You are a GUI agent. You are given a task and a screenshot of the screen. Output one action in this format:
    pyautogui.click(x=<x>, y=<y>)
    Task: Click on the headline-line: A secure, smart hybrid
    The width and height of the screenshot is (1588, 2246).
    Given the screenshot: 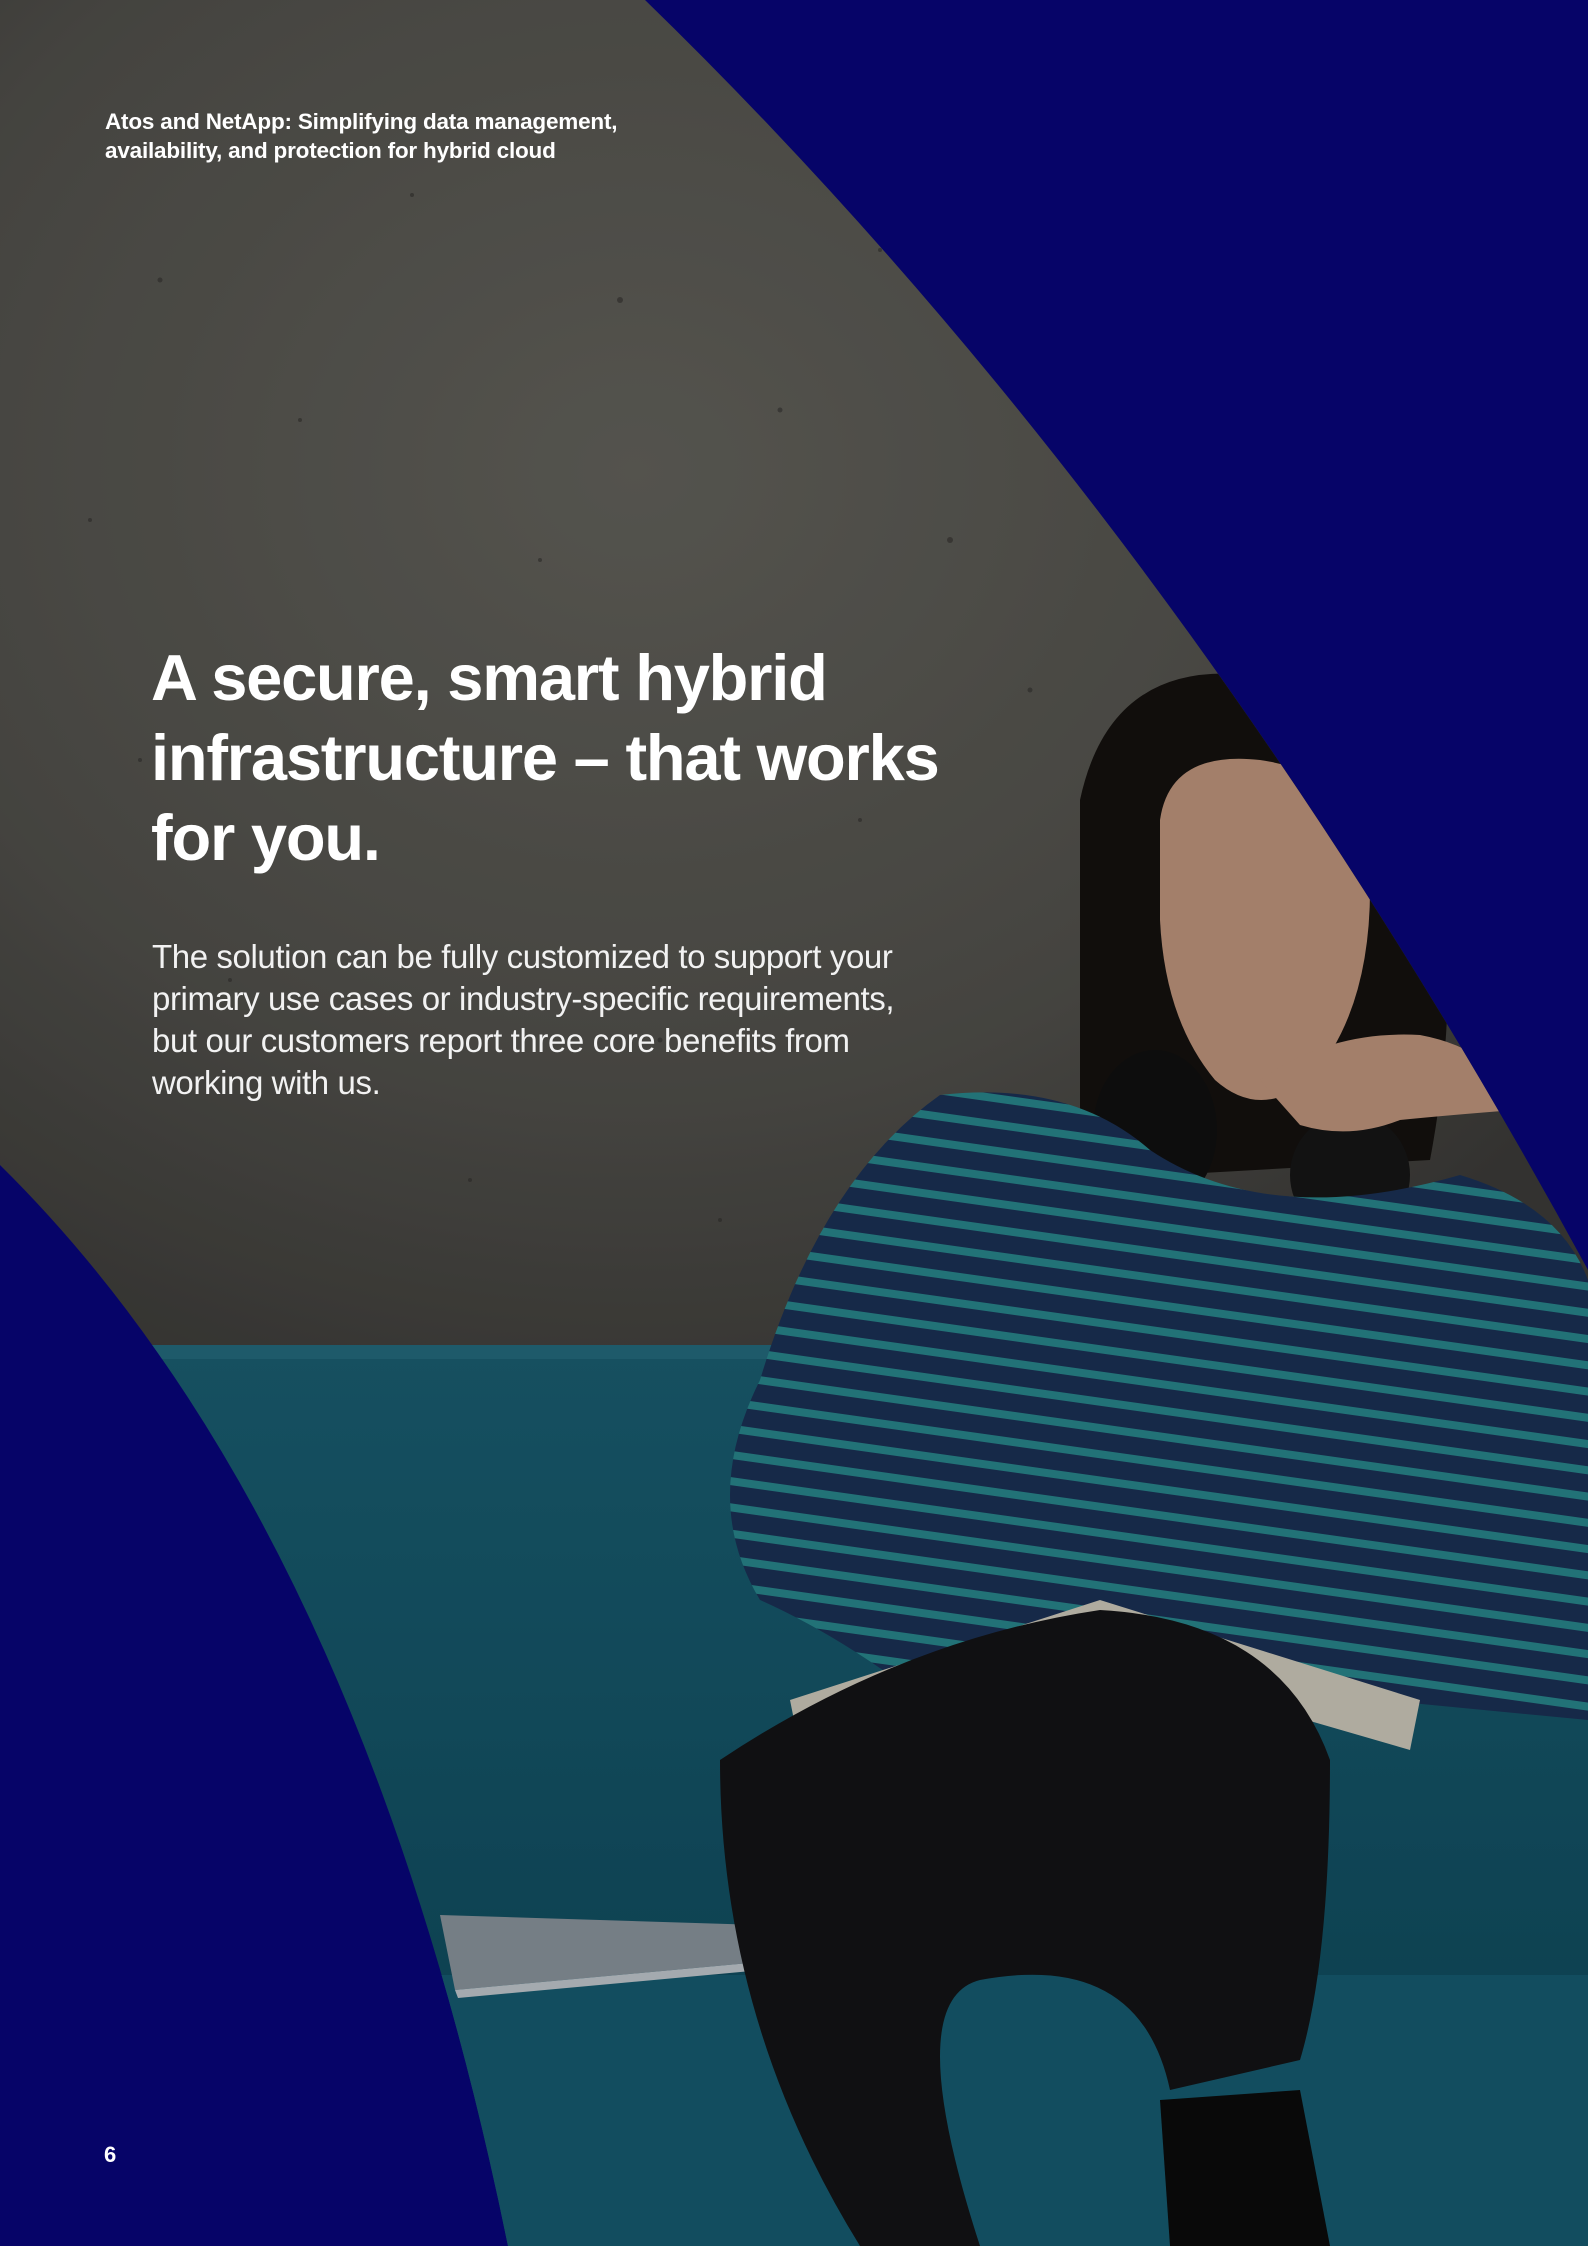 What is the action you would take?
    pyautogui.click(x=489, y=677)
    